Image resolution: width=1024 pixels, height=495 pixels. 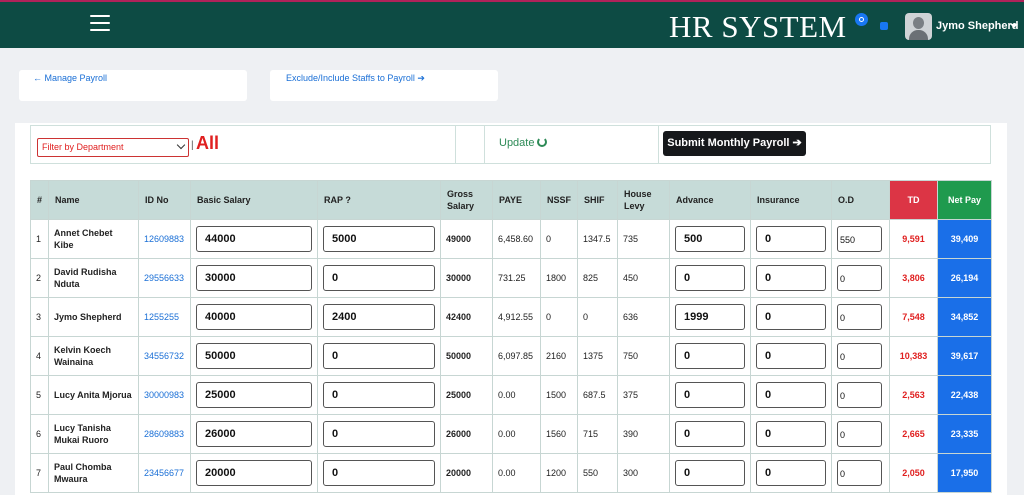 I want to click on row-index: 4, so click(x=39, y=356).